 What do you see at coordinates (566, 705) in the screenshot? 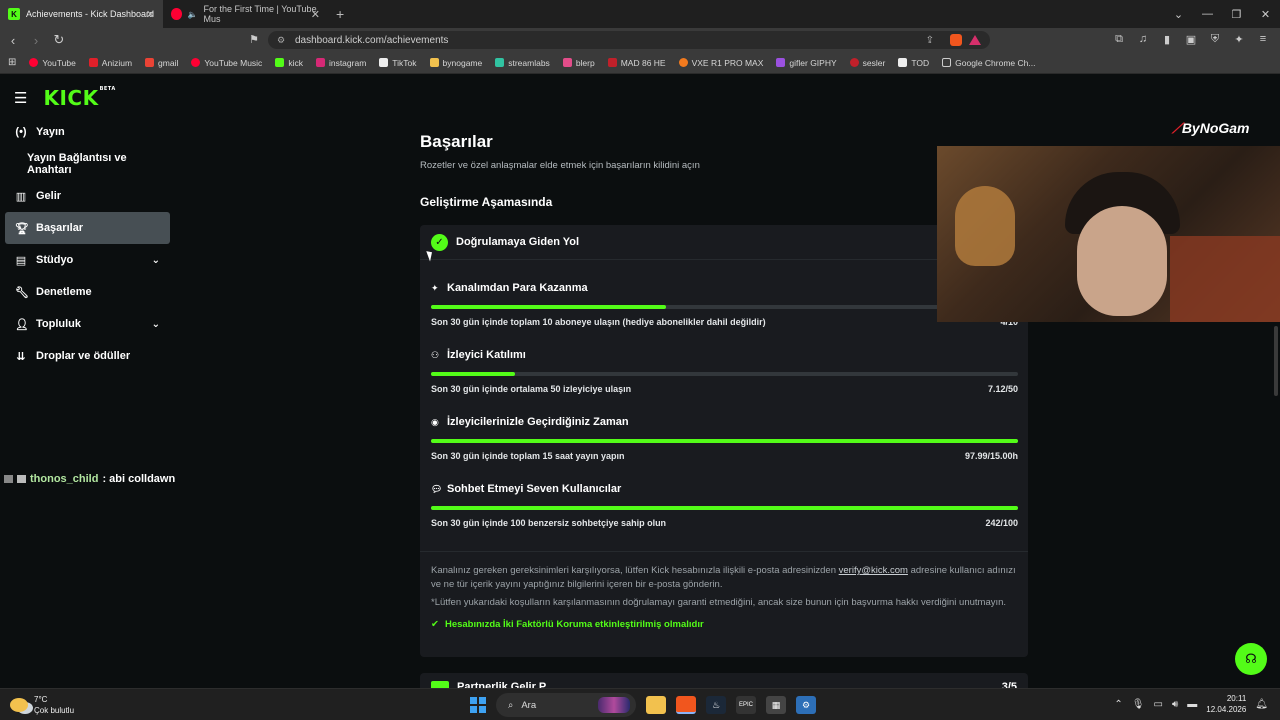
I see `taskbar-search: ⌕ Ara` at bounding box center [566, 705].